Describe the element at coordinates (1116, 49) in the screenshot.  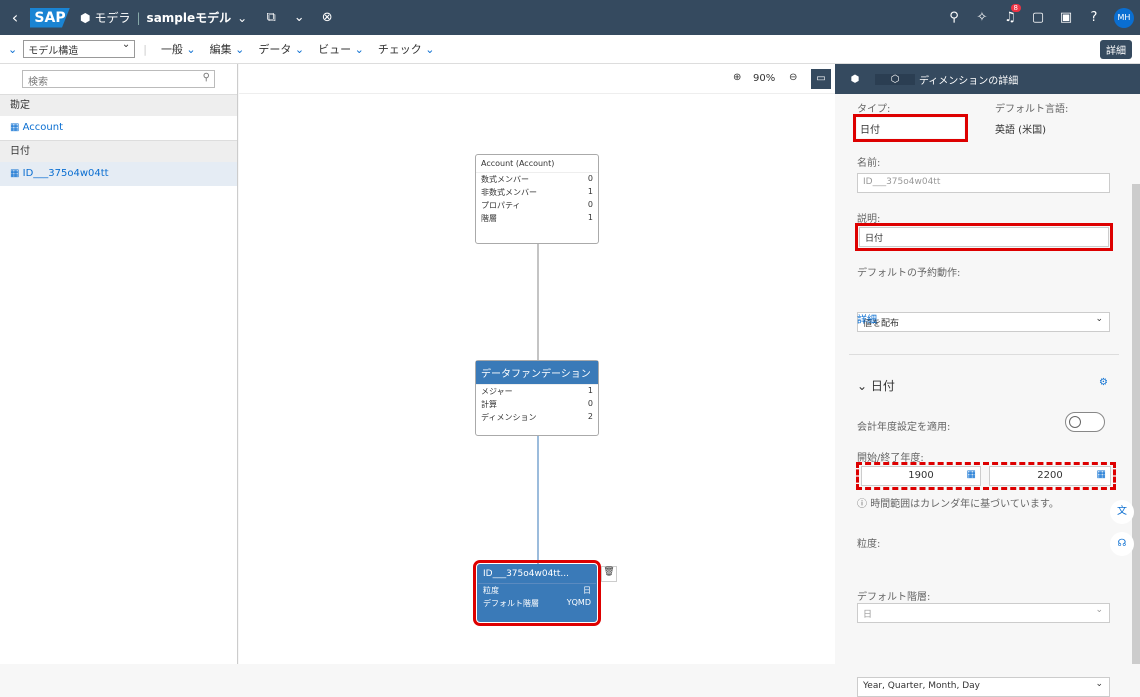
I see `details-button: 詳細` at that location.